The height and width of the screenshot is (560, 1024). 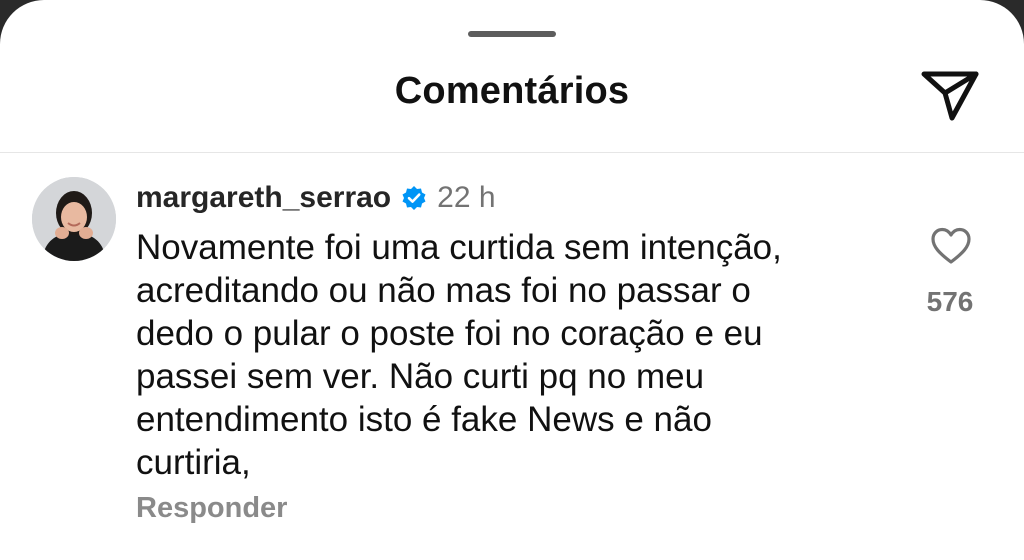 I want to click on comment-header: margareth_serrao 22 h, so click(x=316, y=198).